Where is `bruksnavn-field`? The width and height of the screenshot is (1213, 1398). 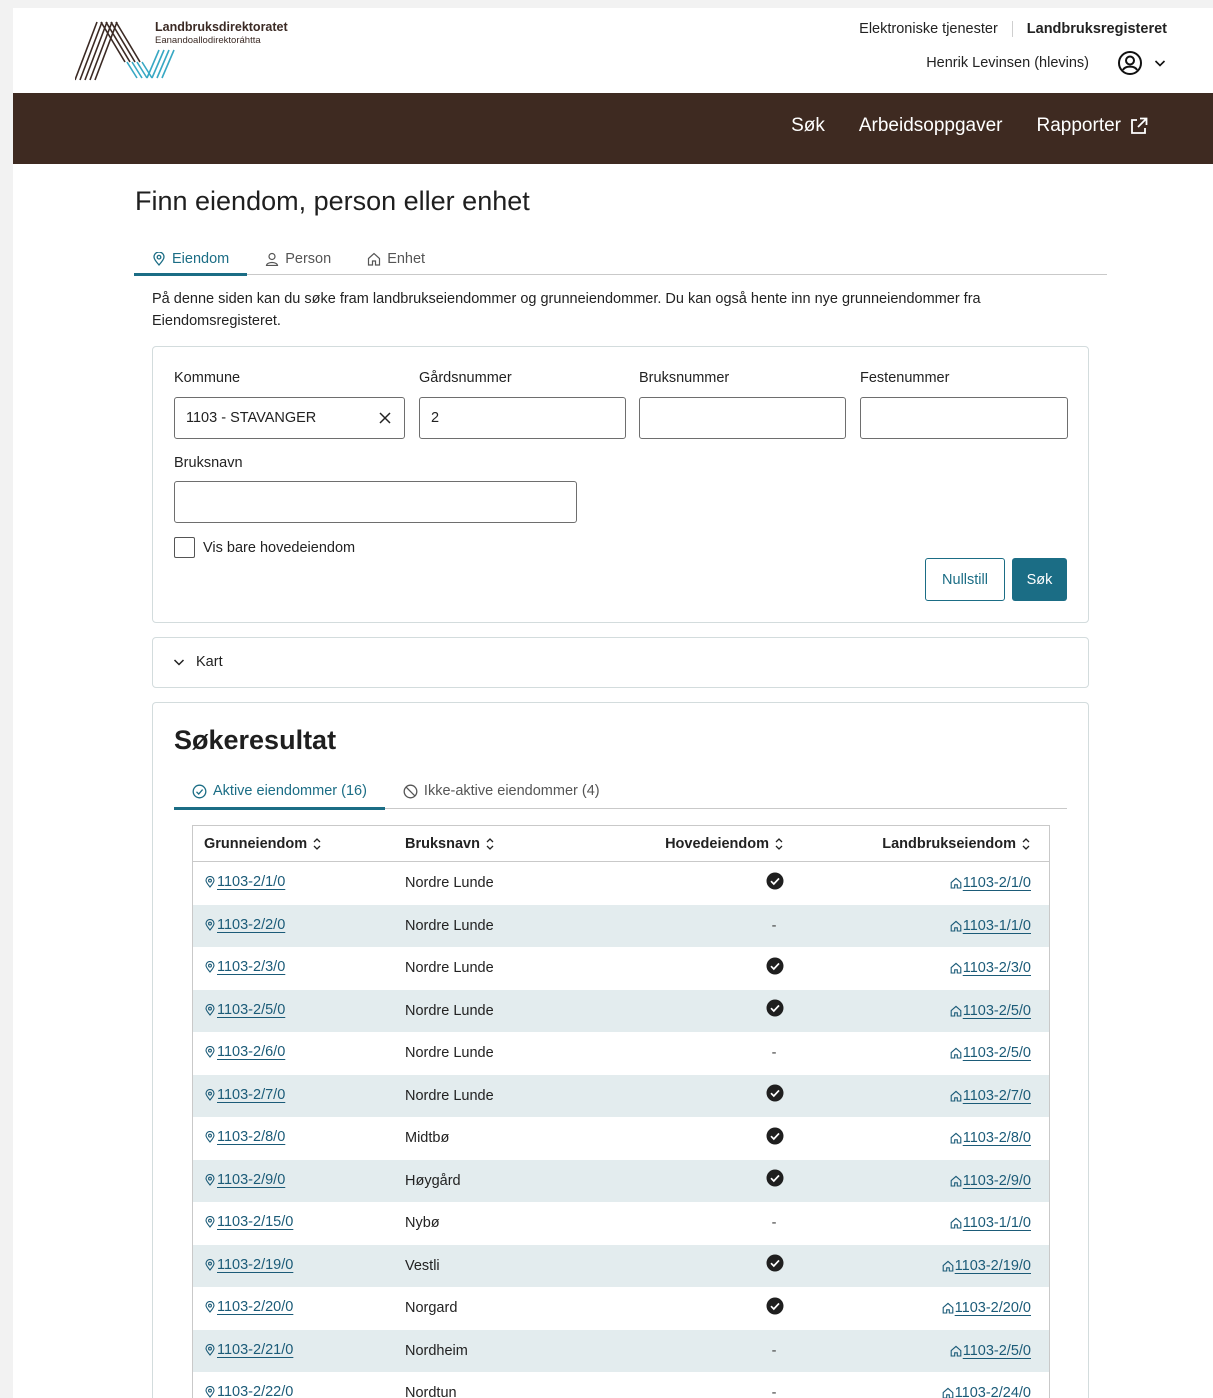
bruksnavn-field is located at coordinates (375, 502).